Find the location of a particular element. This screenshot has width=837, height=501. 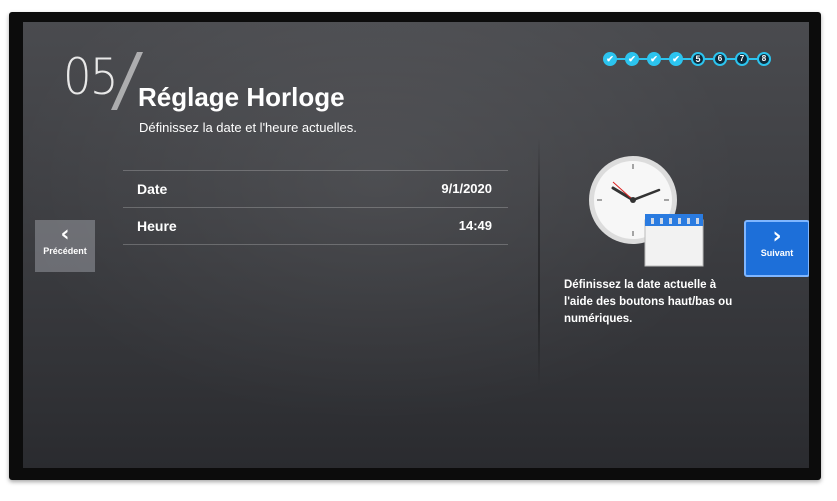

previous-button: ‹ Précédent is located at coordinates (65, 246).